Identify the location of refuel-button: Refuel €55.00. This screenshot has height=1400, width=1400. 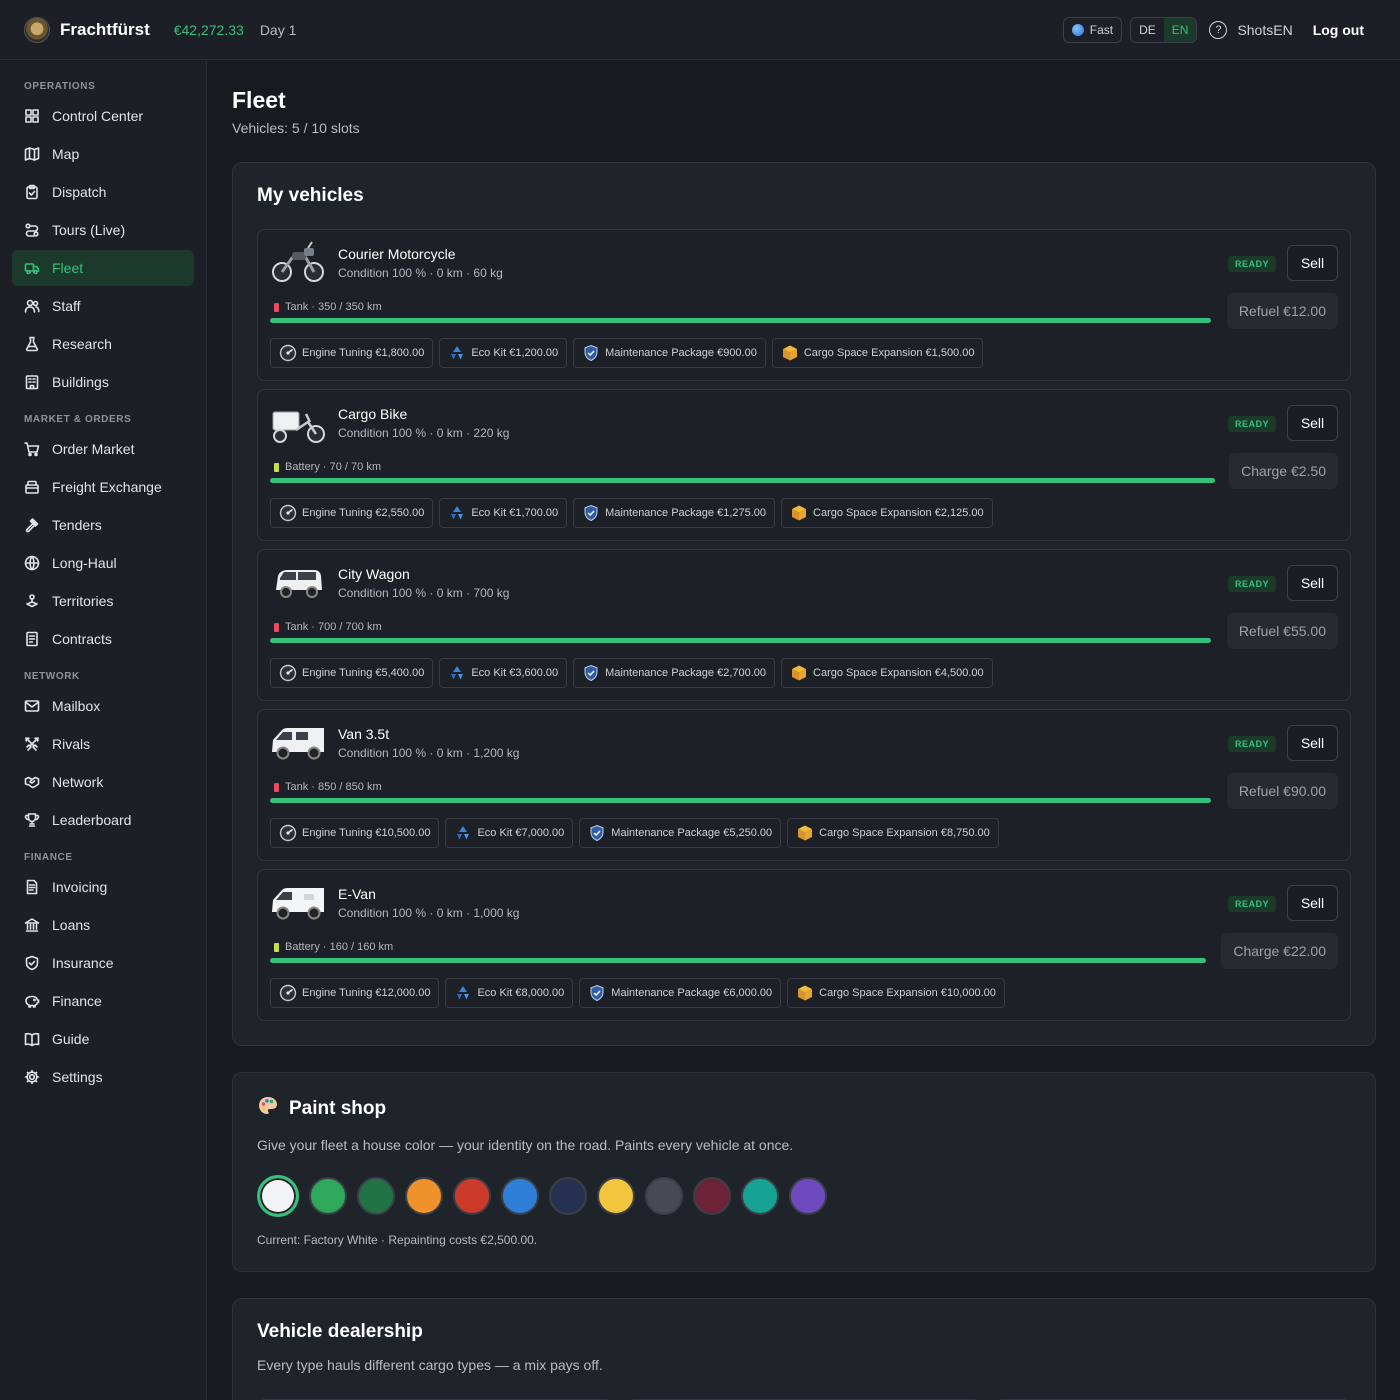
(1282, 631).